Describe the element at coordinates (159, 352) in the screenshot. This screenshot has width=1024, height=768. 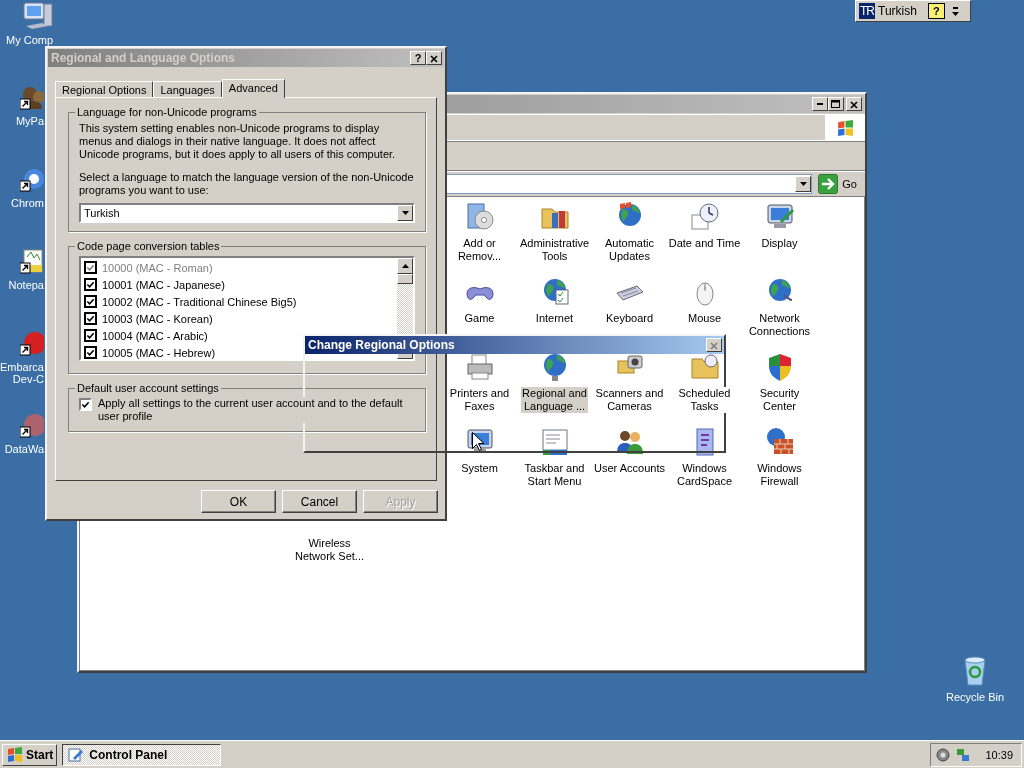
I see `checkbox-label: 10005 (MAC - Hebrew)` at that location.